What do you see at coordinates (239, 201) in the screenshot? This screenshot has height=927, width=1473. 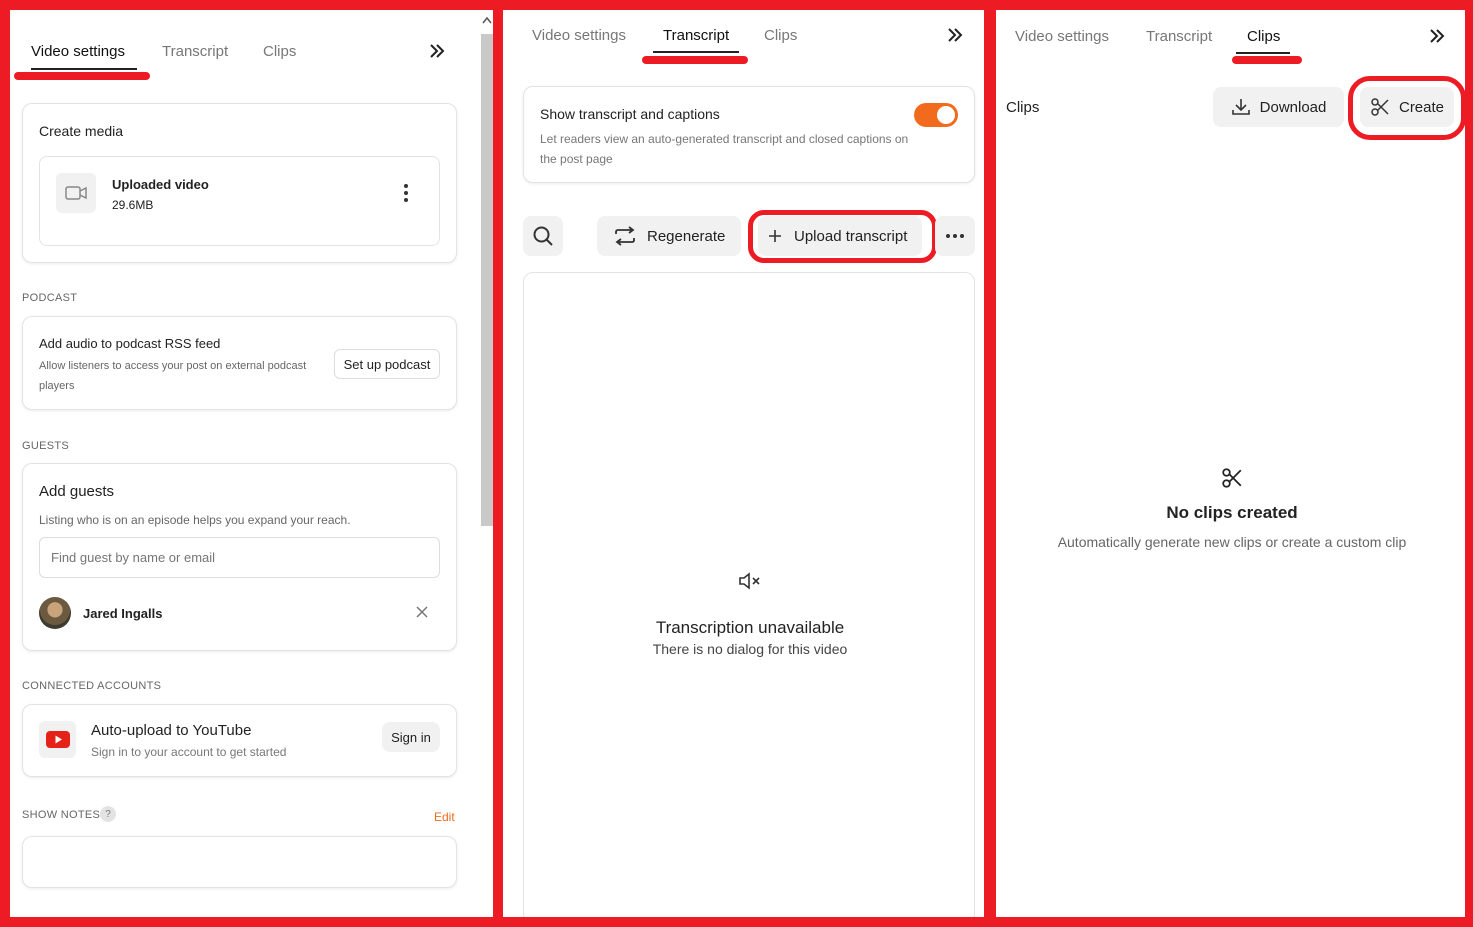 I see `uploaded-video-item: Uploaded video 29.6MB` at bounding box center [239, 201].